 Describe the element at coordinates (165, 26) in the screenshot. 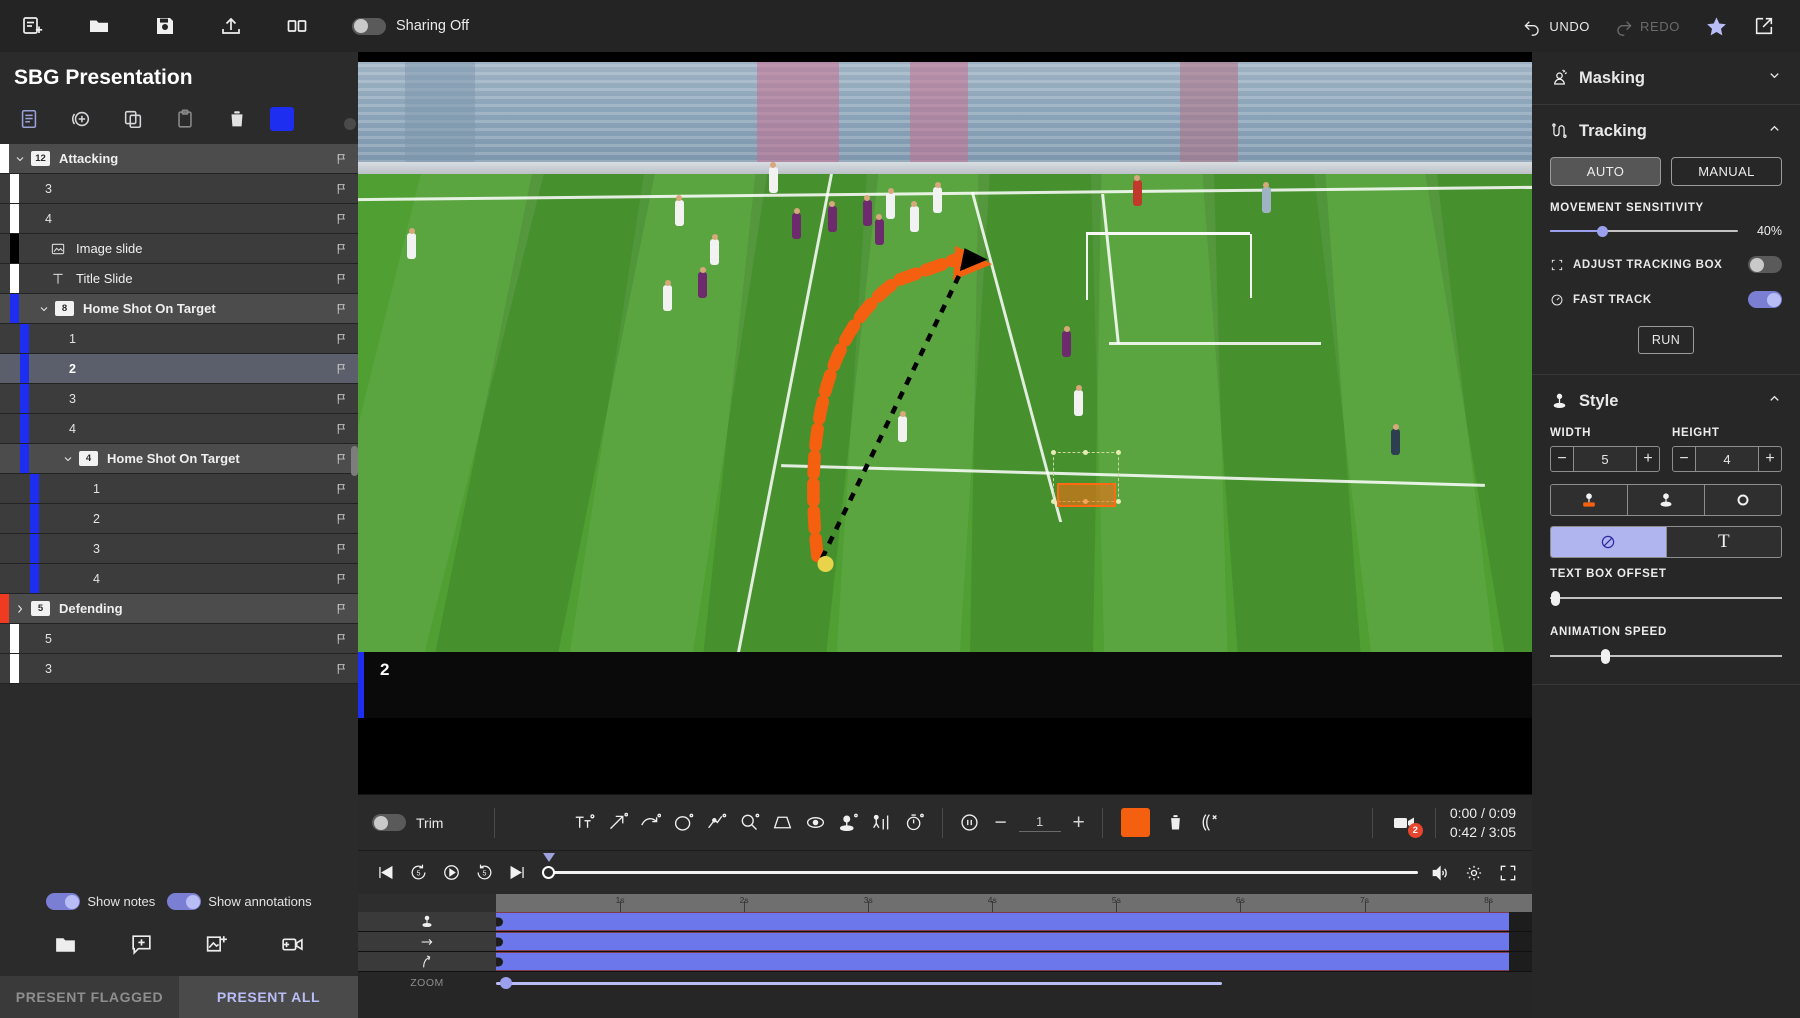

I see `save-icon` at that location.